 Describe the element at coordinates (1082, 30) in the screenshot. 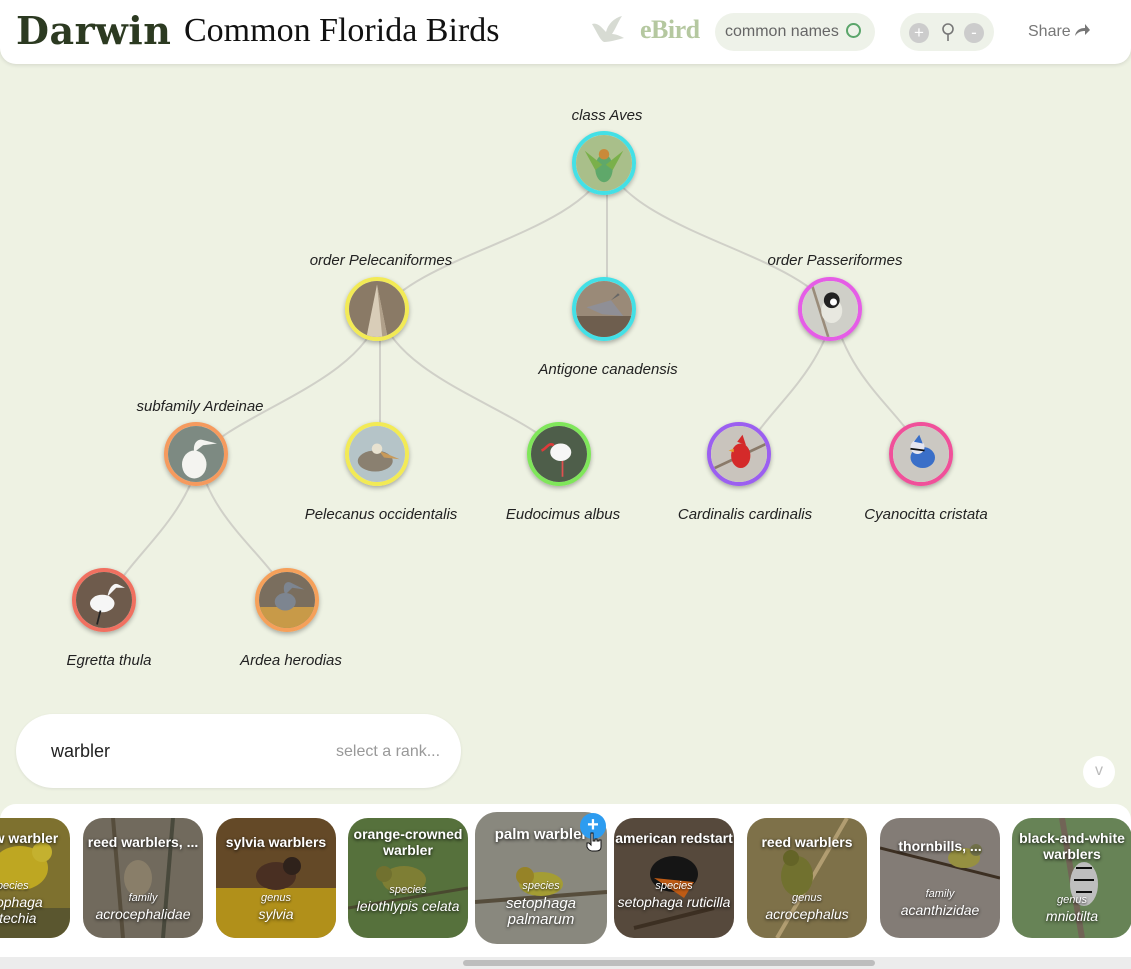

I see `share-arrow-icon` at that location.